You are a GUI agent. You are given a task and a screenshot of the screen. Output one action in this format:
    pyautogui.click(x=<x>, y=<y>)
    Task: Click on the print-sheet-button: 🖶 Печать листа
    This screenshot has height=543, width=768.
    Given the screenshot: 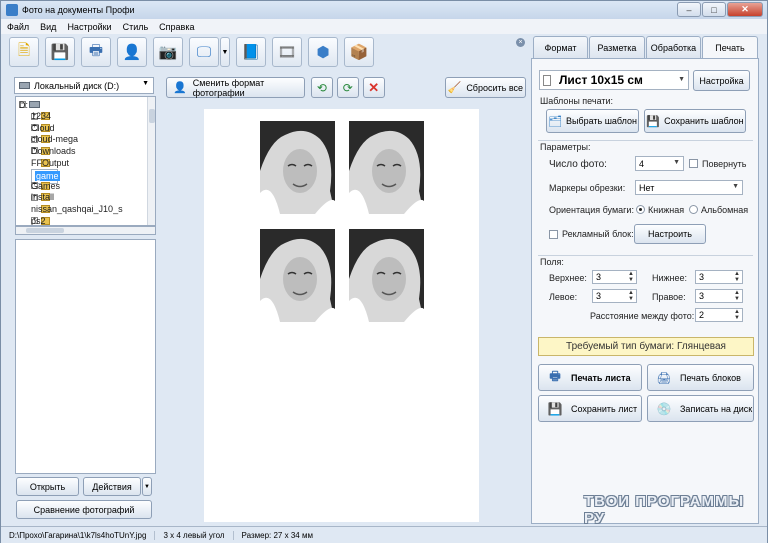 What is the action you would take?
    pyautogui.click(x=590, y=377)
    